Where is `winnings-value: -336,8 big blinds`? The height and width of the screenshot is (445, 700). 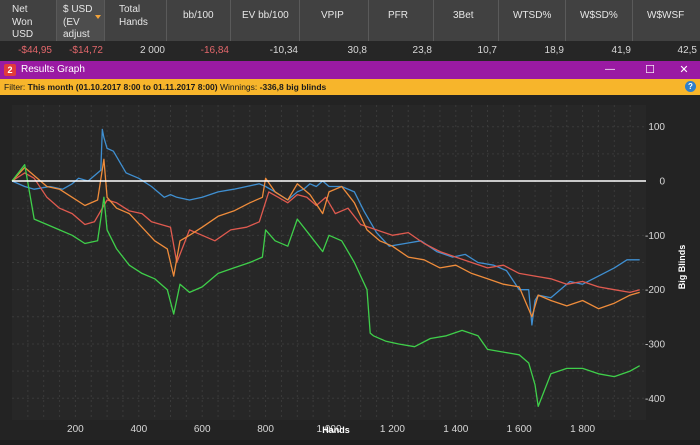 winnings-value: -336,8 big blinds is located at coordinates (293, 87).